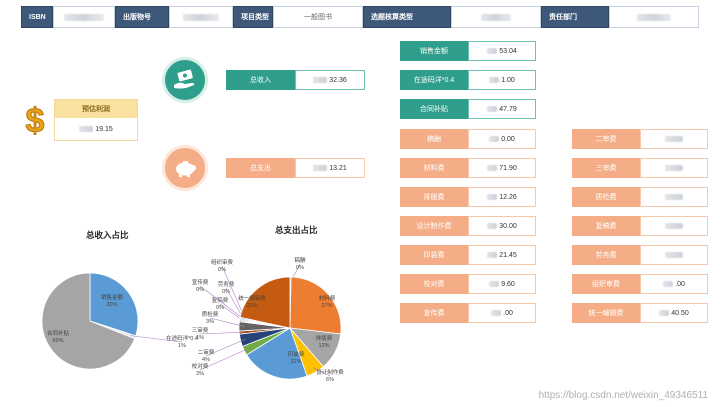 The height and width of the screenshot is (407, 720). I want to click on publish-no-value, so click(201, 17).